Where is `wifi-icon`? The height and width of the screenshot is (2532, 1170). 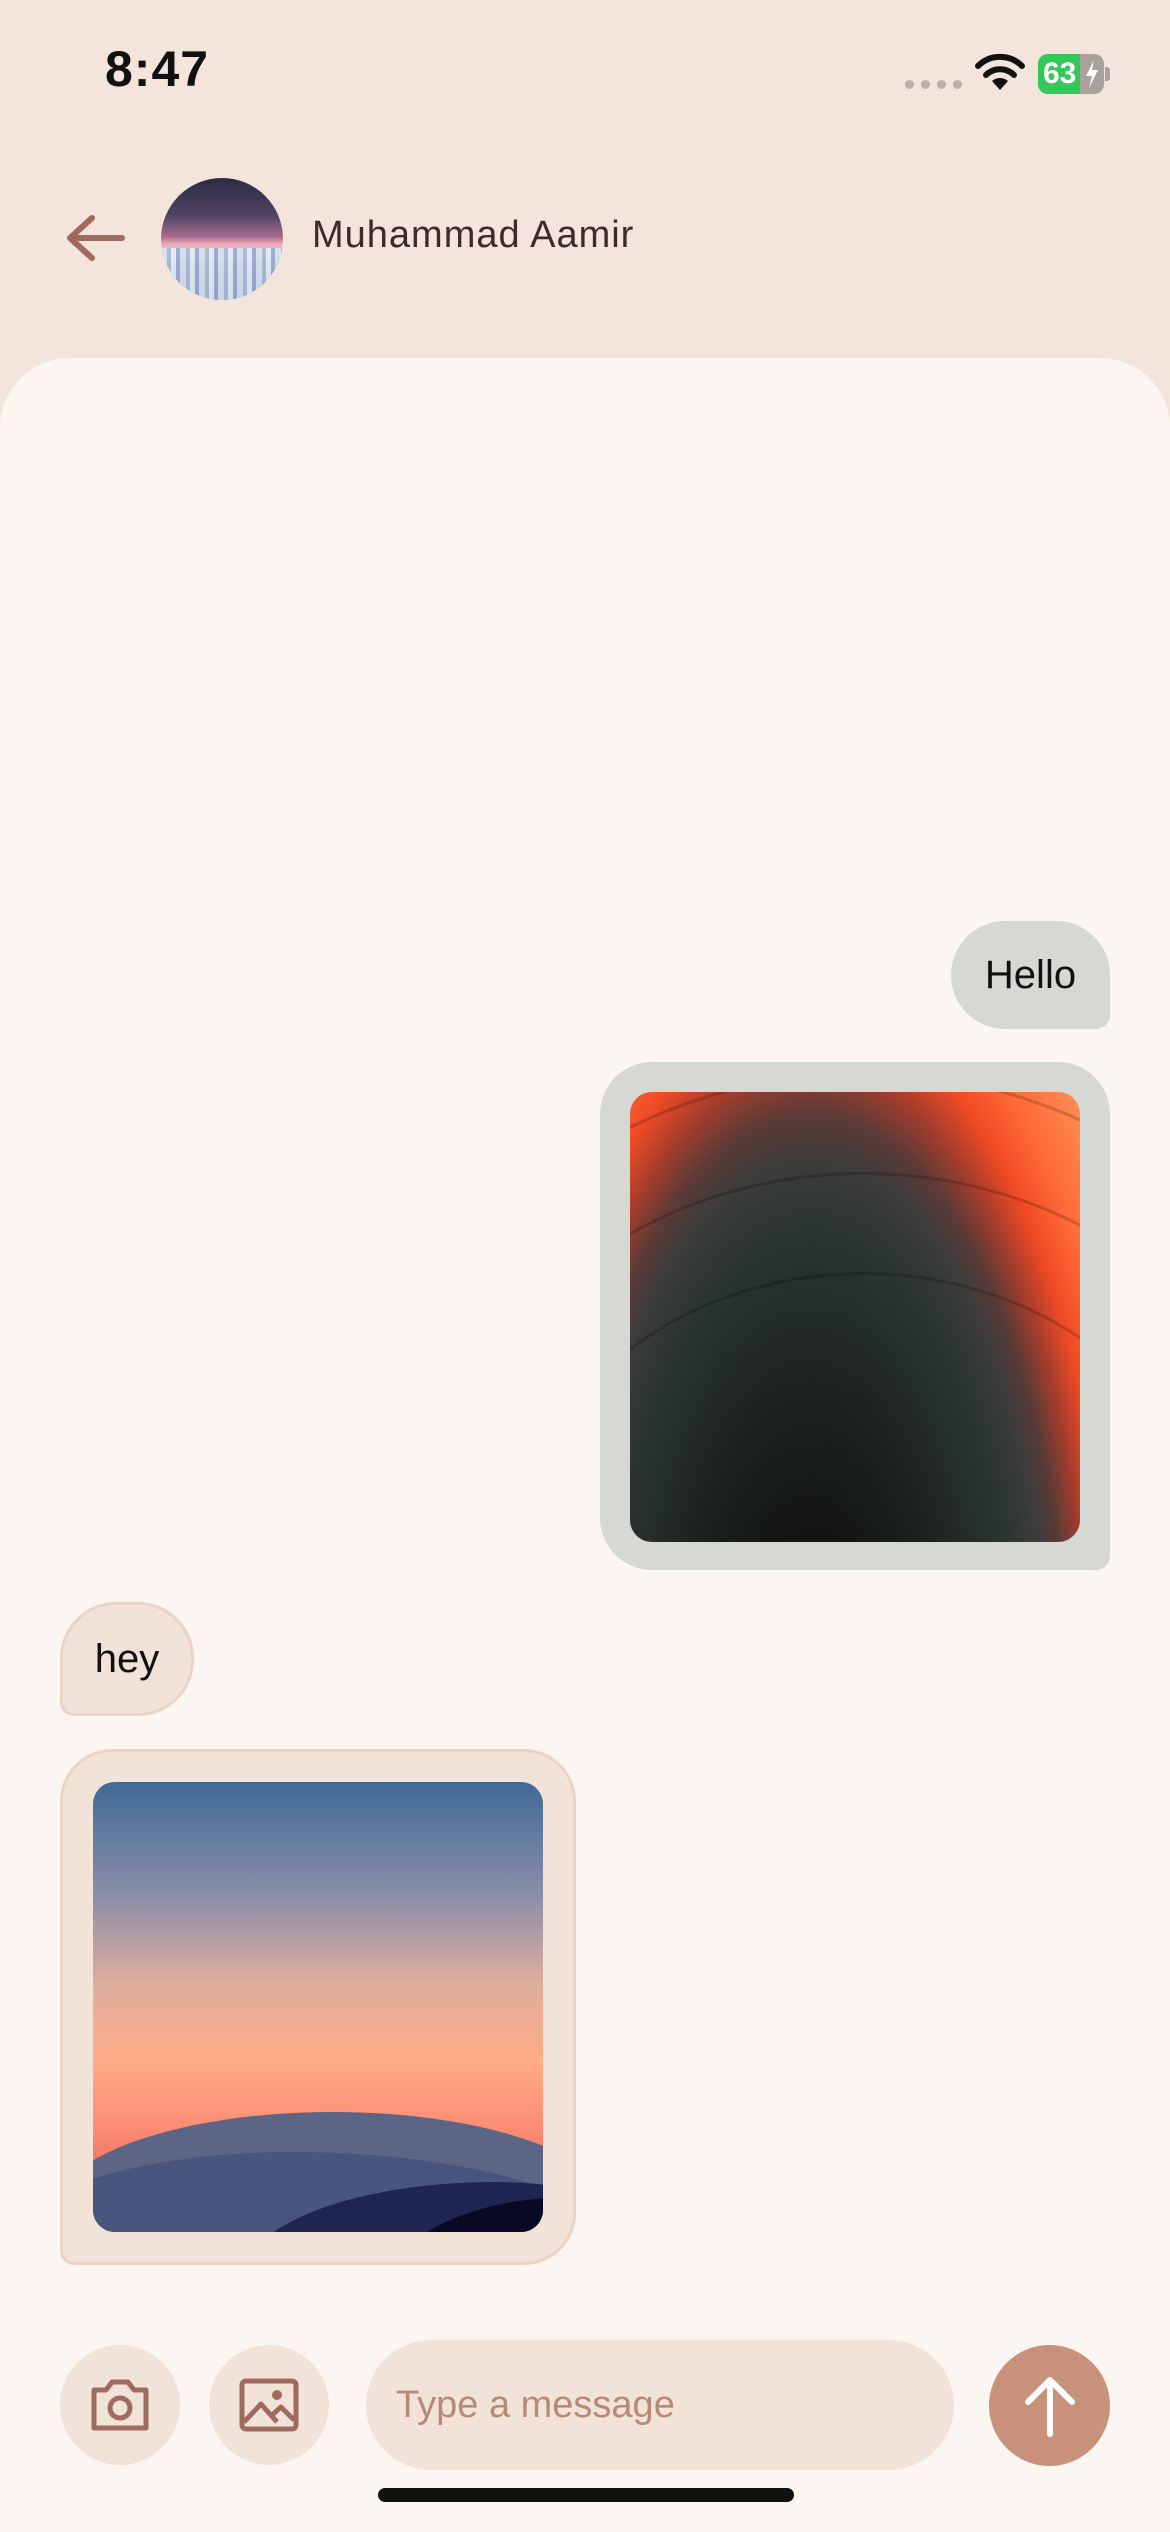
wifi-icon is located at coordinates (1000, 71).